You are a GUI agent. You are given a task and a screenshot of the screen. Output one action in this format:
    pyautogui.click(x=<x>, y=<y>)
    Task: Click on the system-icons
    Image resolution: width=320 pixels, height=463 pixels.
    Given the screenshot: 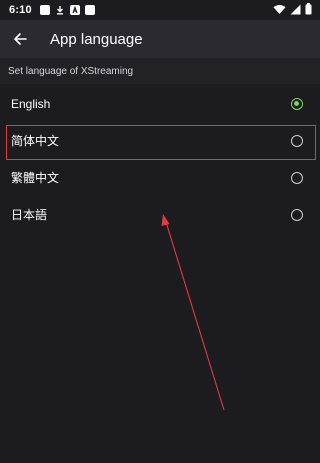 What is the action you would take?
    pyautogui.click(x=292, y=10)
    